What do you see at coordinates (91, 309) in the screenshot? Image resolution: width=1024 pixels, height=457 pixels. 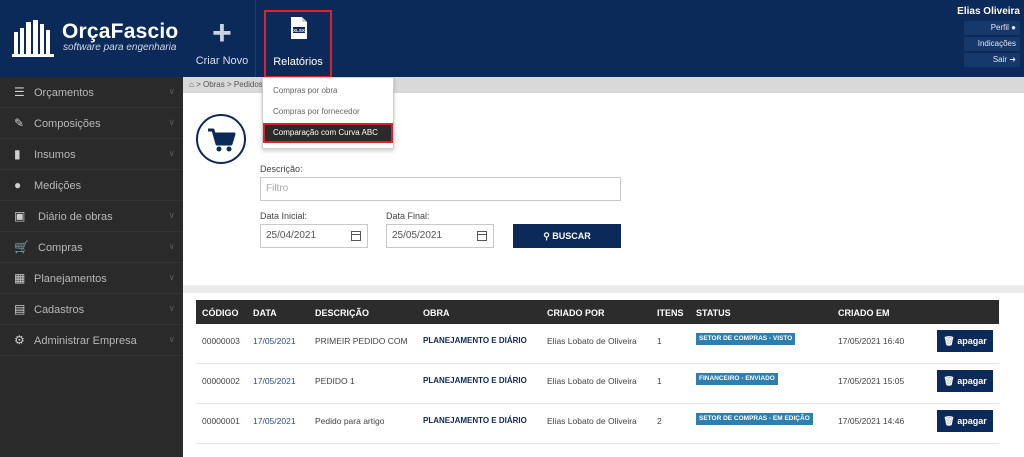 I see `sidebar-item-cadastros: ▤ Cadastros ∨` at bounding box center [91, 309].